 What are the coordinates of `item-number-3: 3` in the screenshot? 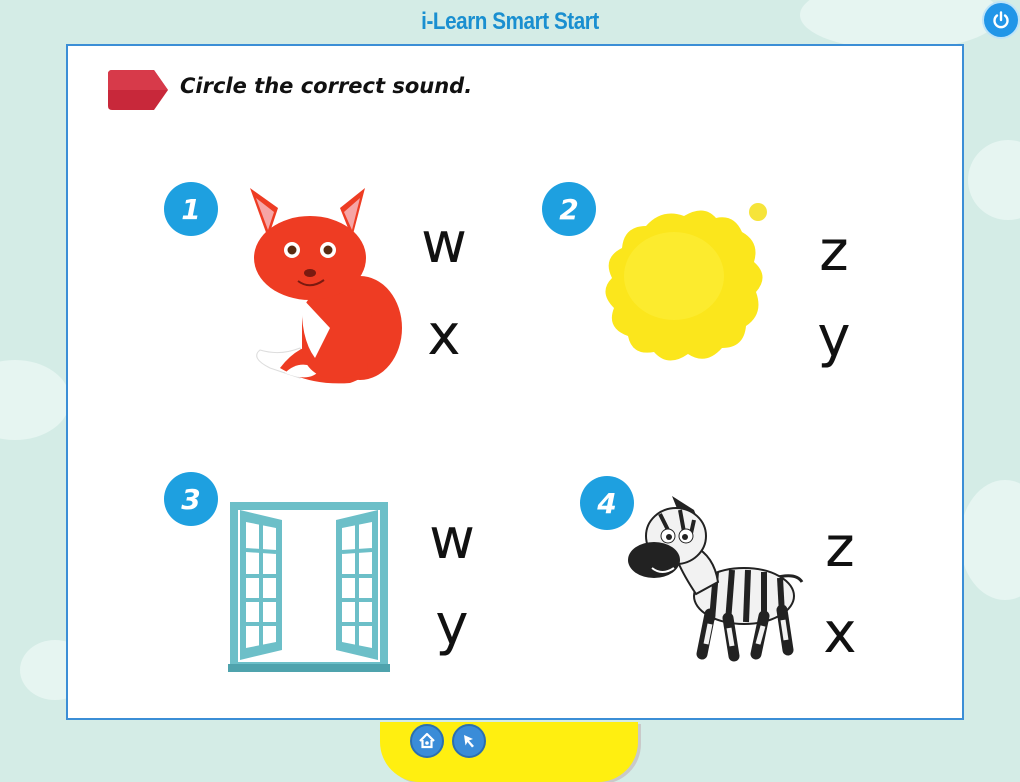 It's located at (191, 499).